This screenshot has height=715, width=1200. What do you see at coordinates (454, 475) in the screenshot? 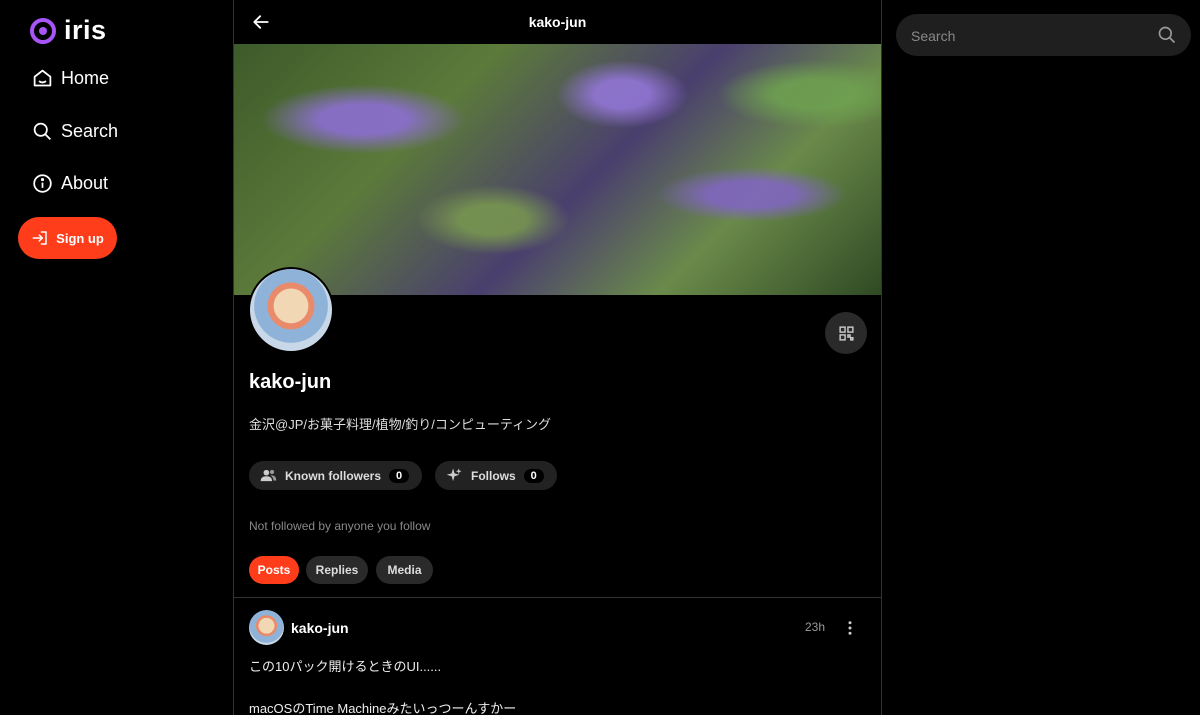
I see `sparkle-icon` at bounding box center [454, 475].